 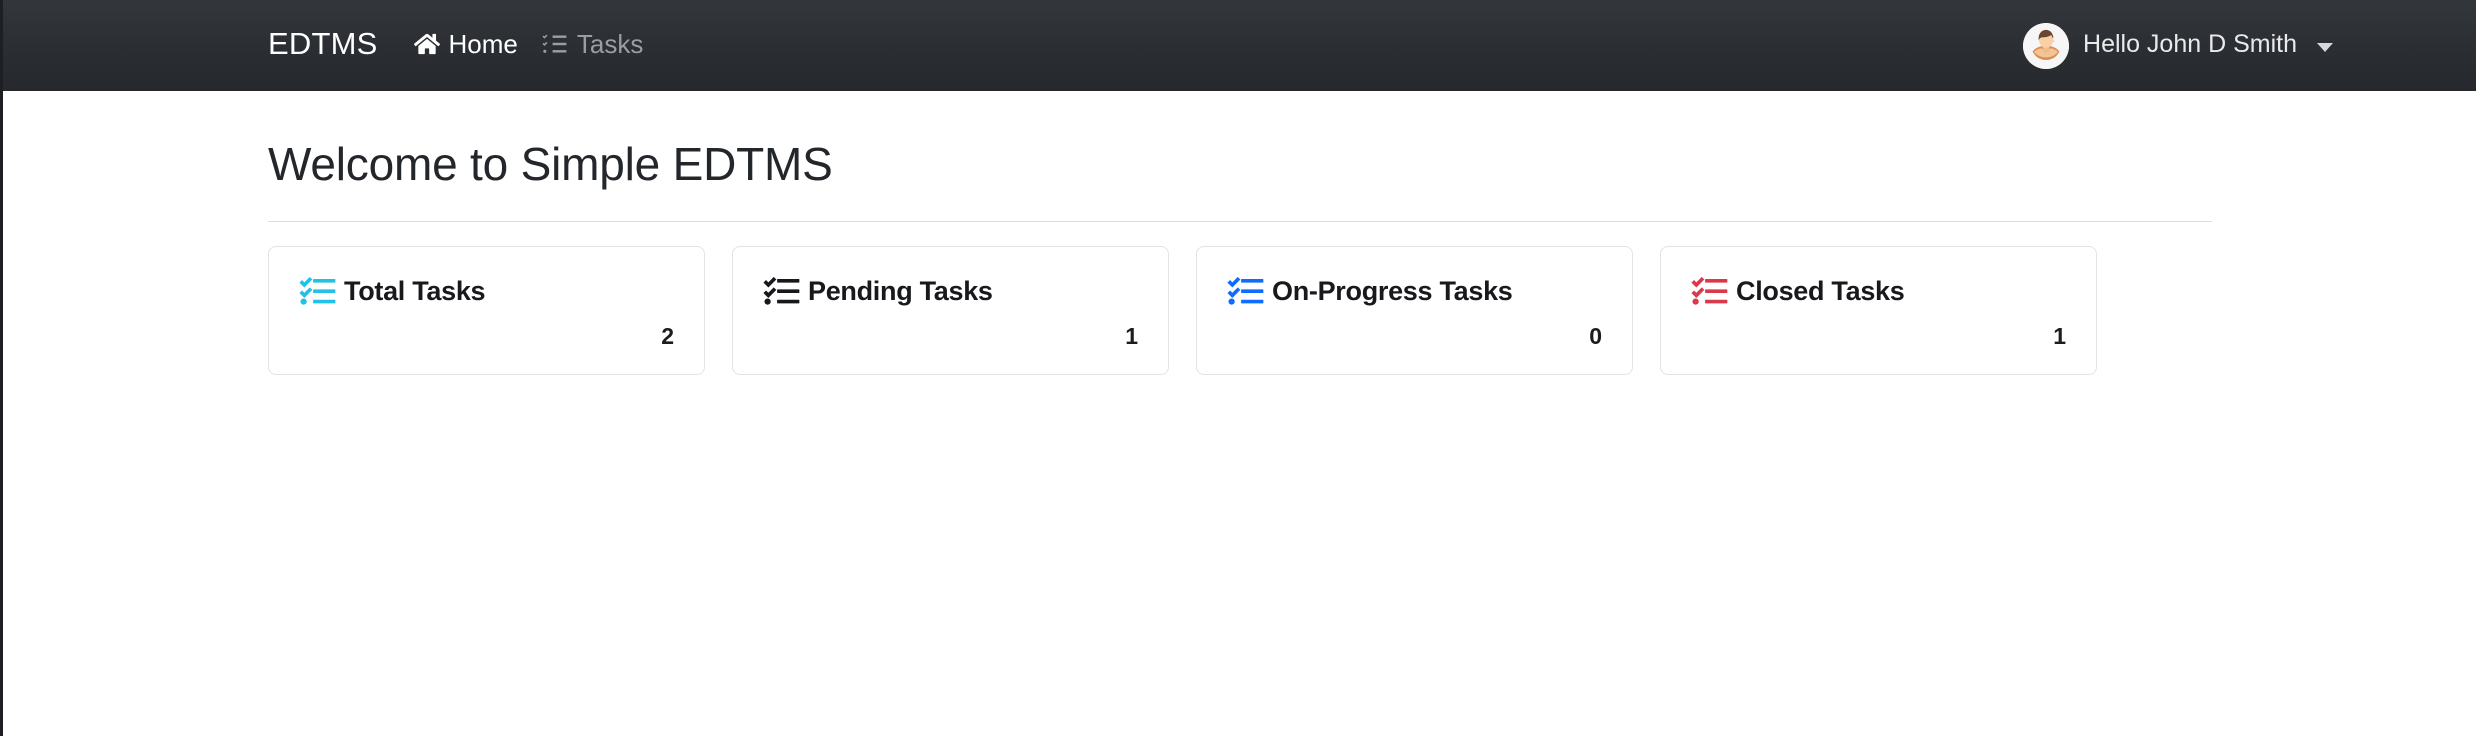 I want to click on stat-card-total-tasks: Total Tasks 2, so click(x=486, y=310).